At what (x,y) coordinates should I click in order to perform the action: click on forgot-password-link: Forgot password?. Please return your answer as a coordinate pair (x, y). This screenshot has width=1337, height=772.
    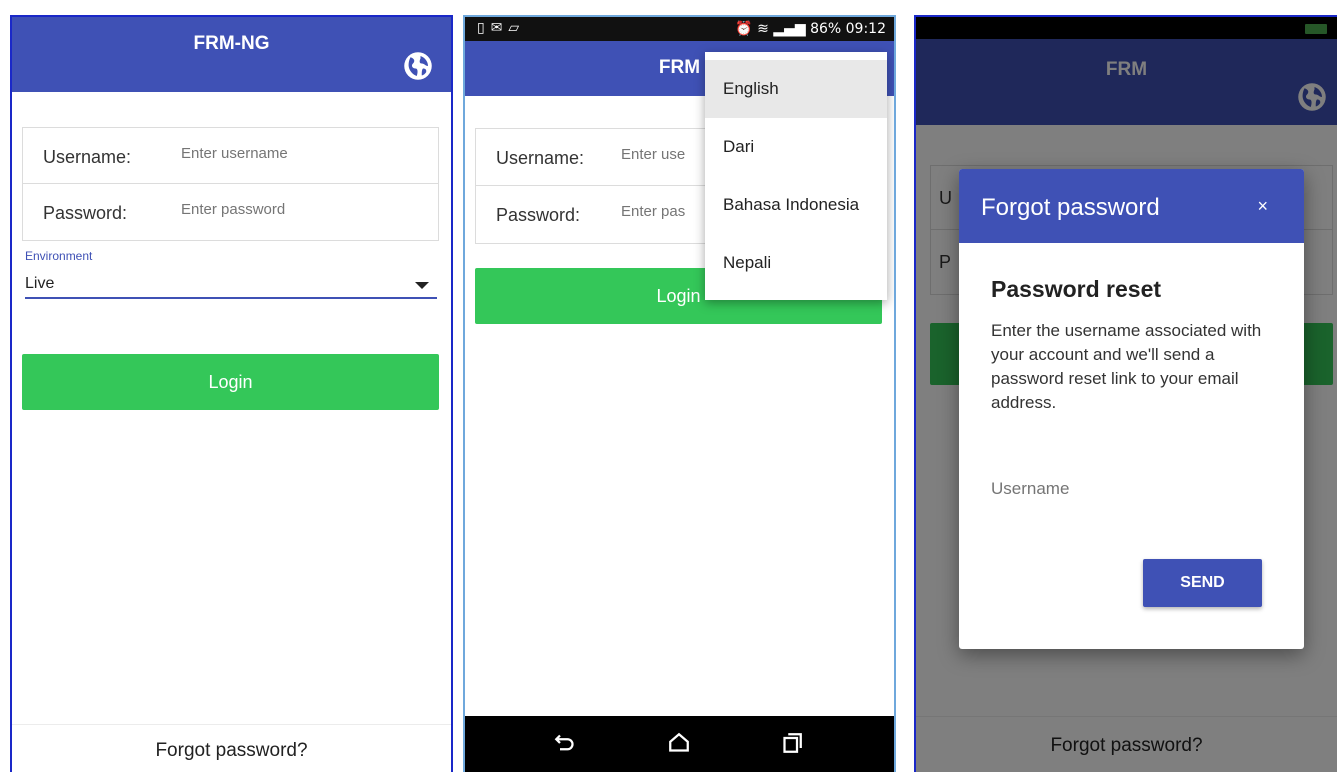
    Looking at the image, I should click on (231, 748).